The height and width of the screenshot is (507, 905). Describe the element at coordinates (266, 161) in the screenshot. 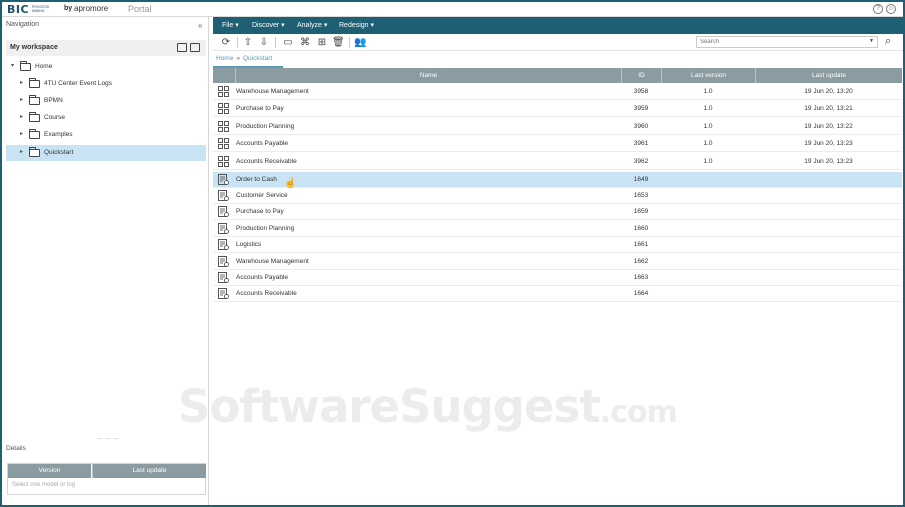

I see `cell-name: Accounts Receivable` at that location.